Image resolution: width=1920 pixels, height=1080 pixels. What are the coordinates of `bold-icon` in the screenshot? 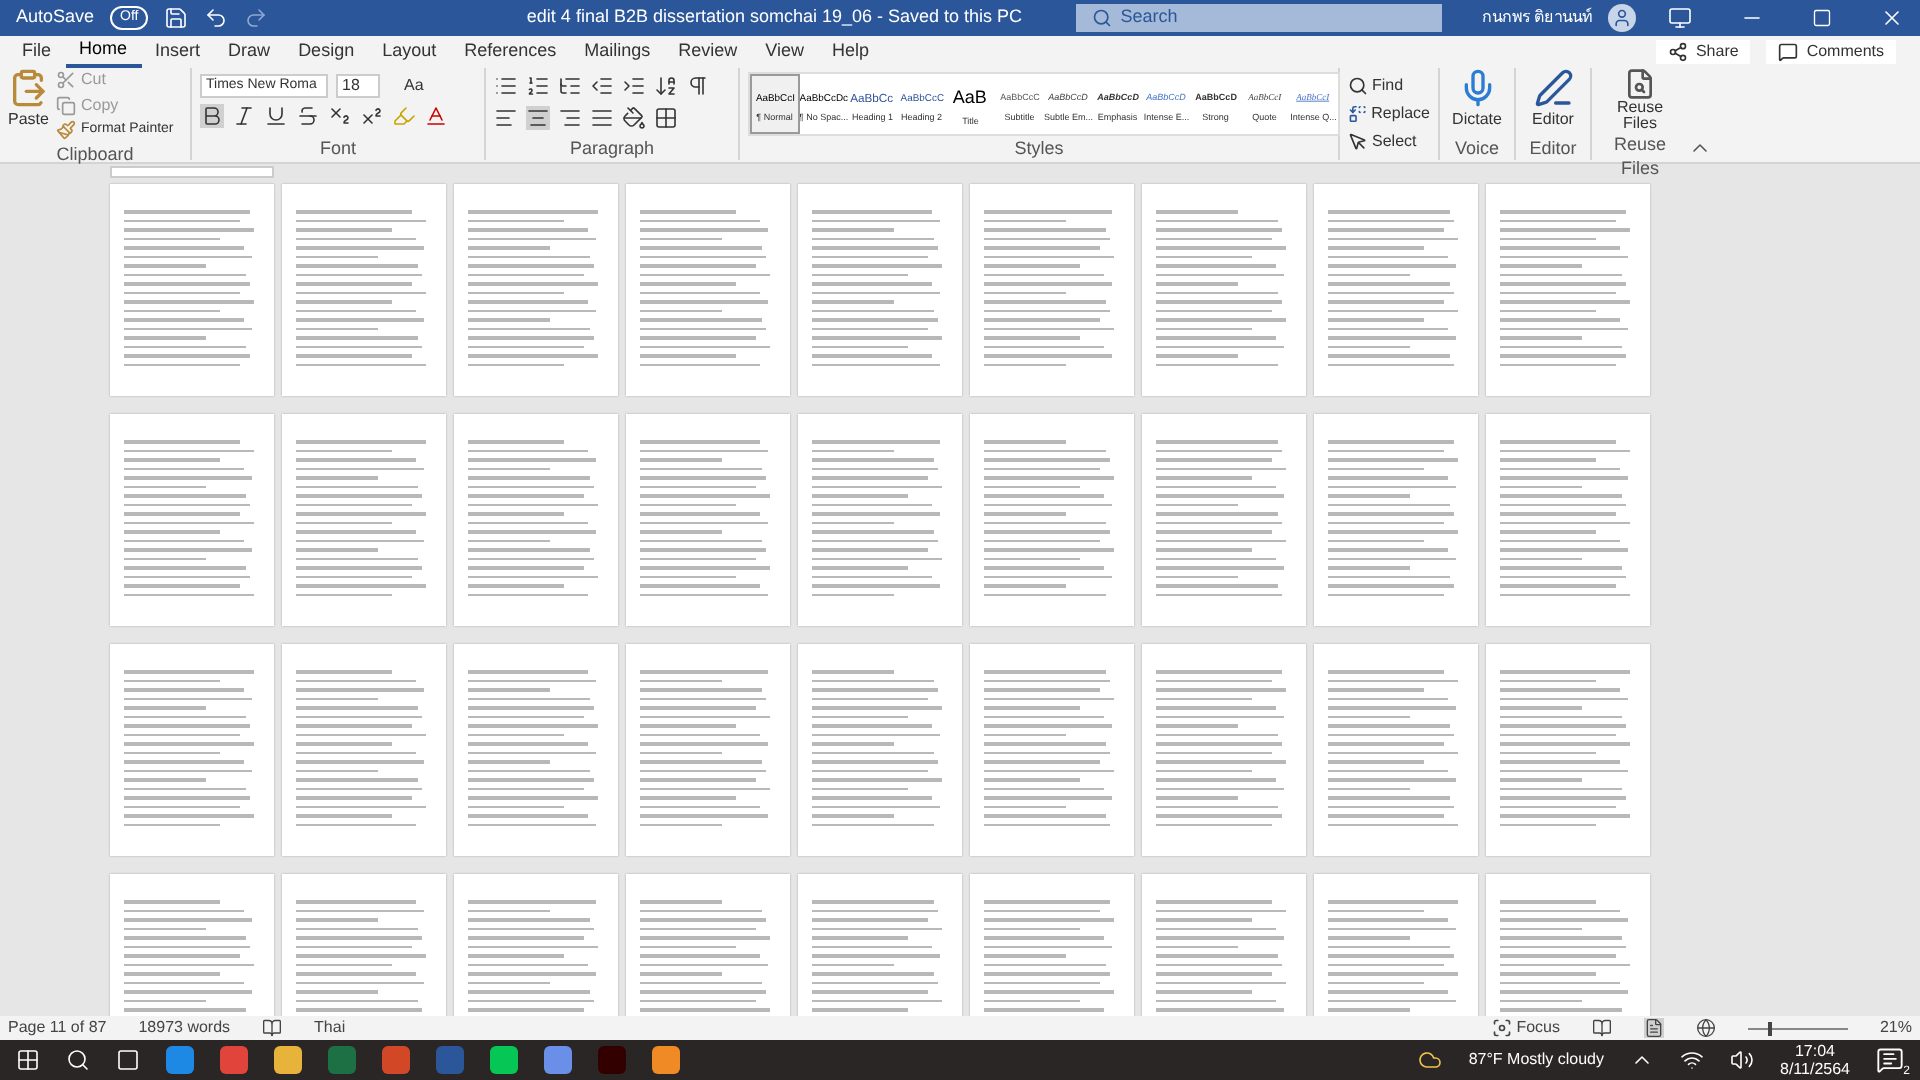 It's located at (212, 116).